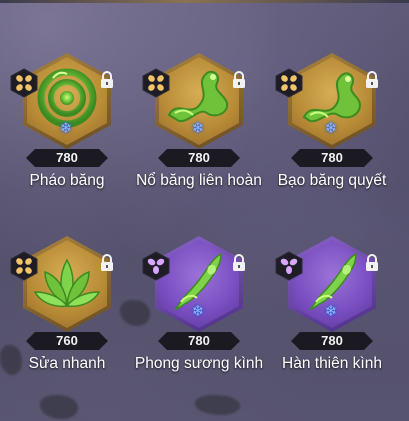 The width and height of the screenshot is (409, 421). What do you see at coordinates (332, 363) in the screenshot?
I see `skill-name: Hàn thiên kình` at bounding box center [332, 363].